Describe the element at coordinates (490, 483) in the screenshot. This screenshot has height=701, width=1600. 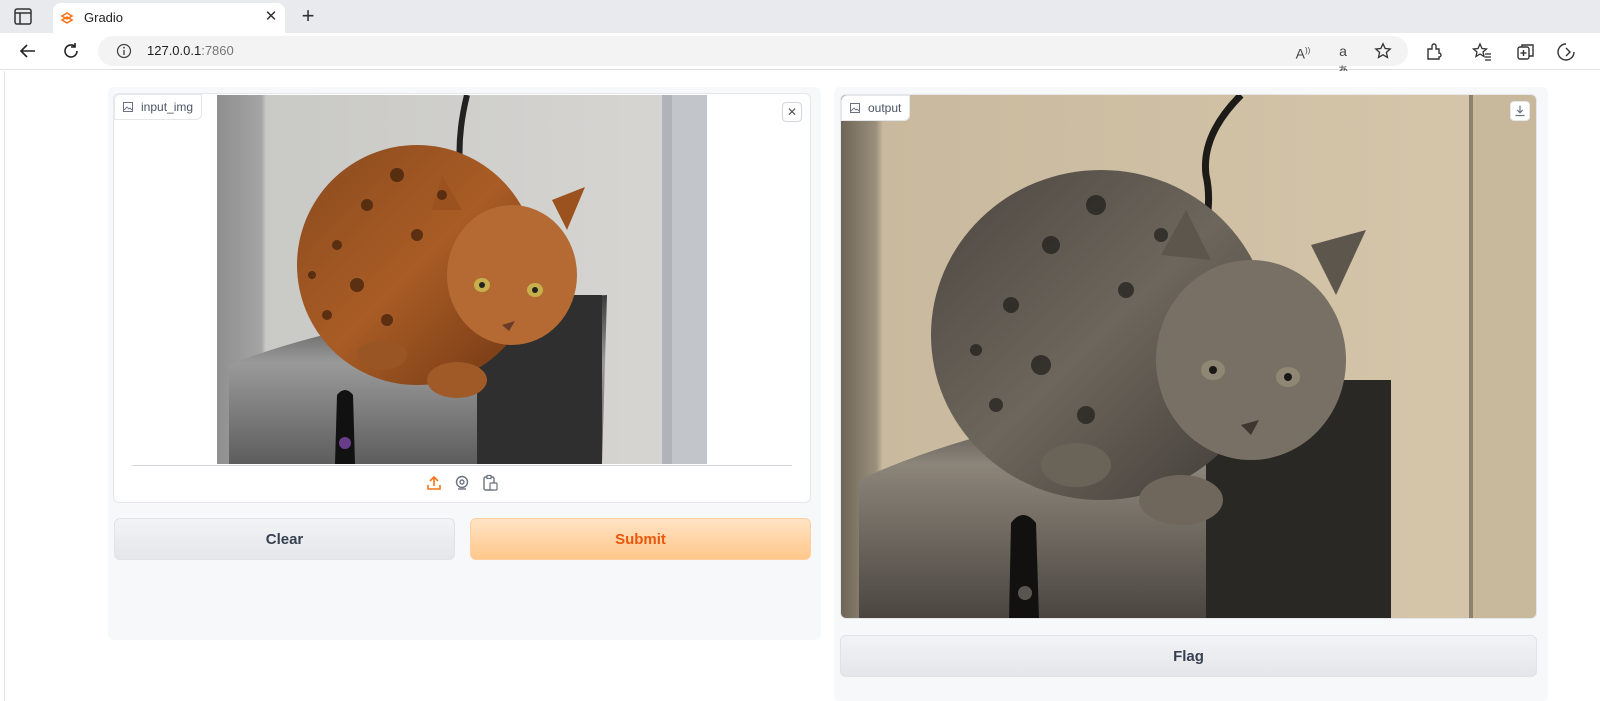
I see `clipboard-icon` at that location.